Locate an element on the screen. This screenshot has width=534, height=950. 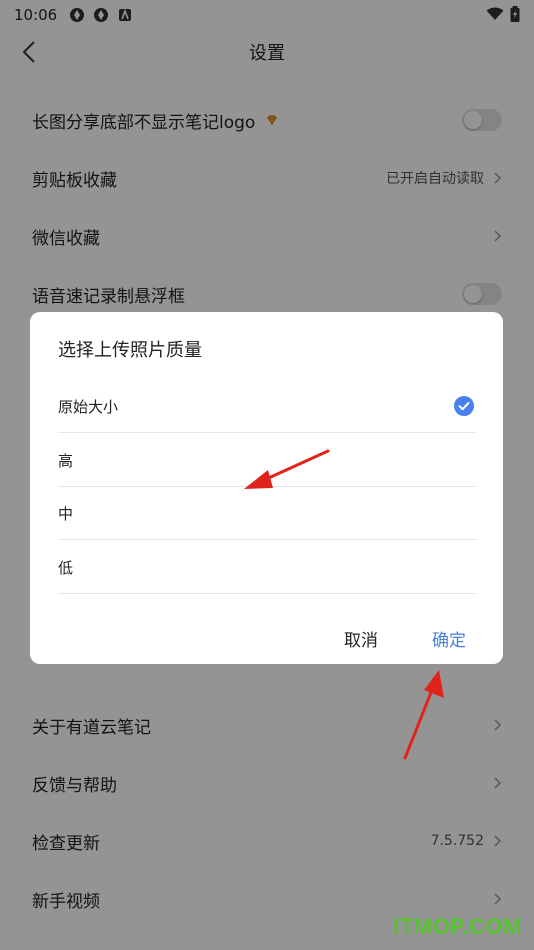
annotation-arrows is located at coordinates (344, 604).